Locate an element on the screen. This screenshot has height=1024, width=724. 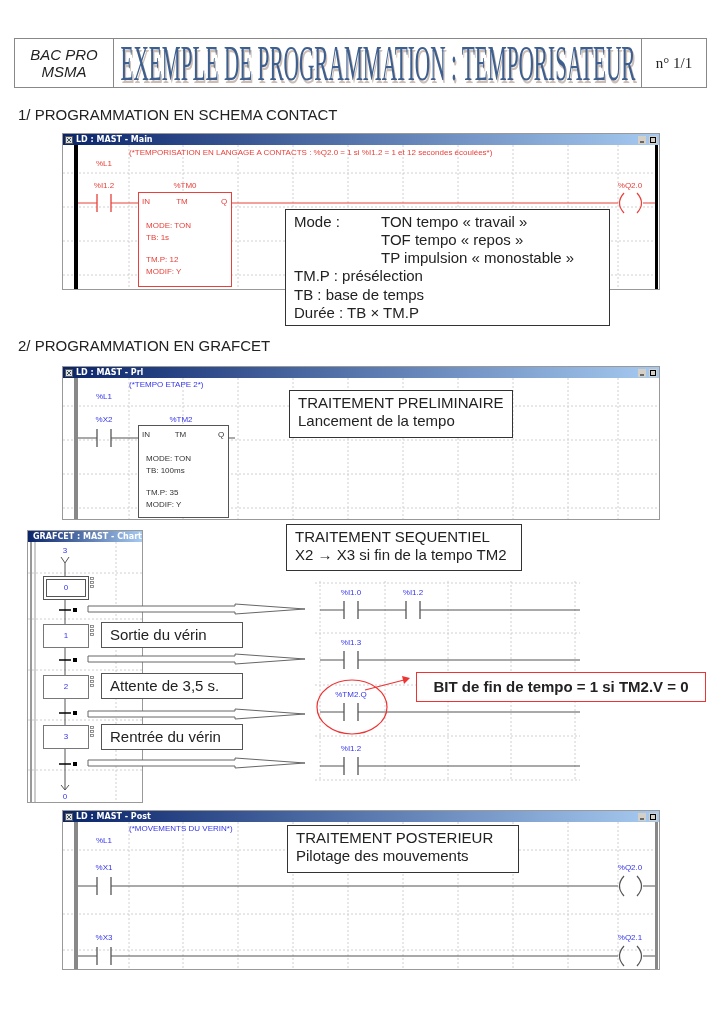
timer-name: %TM2 is located at coordinates (181, 419).